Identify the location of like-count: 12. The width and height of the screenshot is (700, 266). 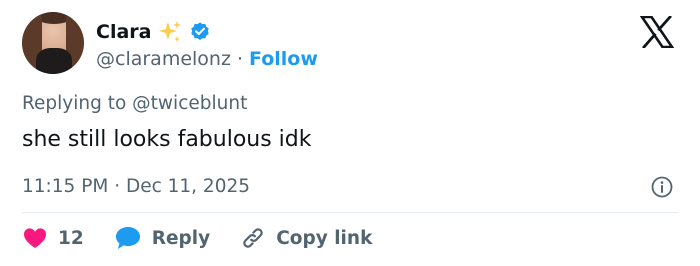
(71, 238).